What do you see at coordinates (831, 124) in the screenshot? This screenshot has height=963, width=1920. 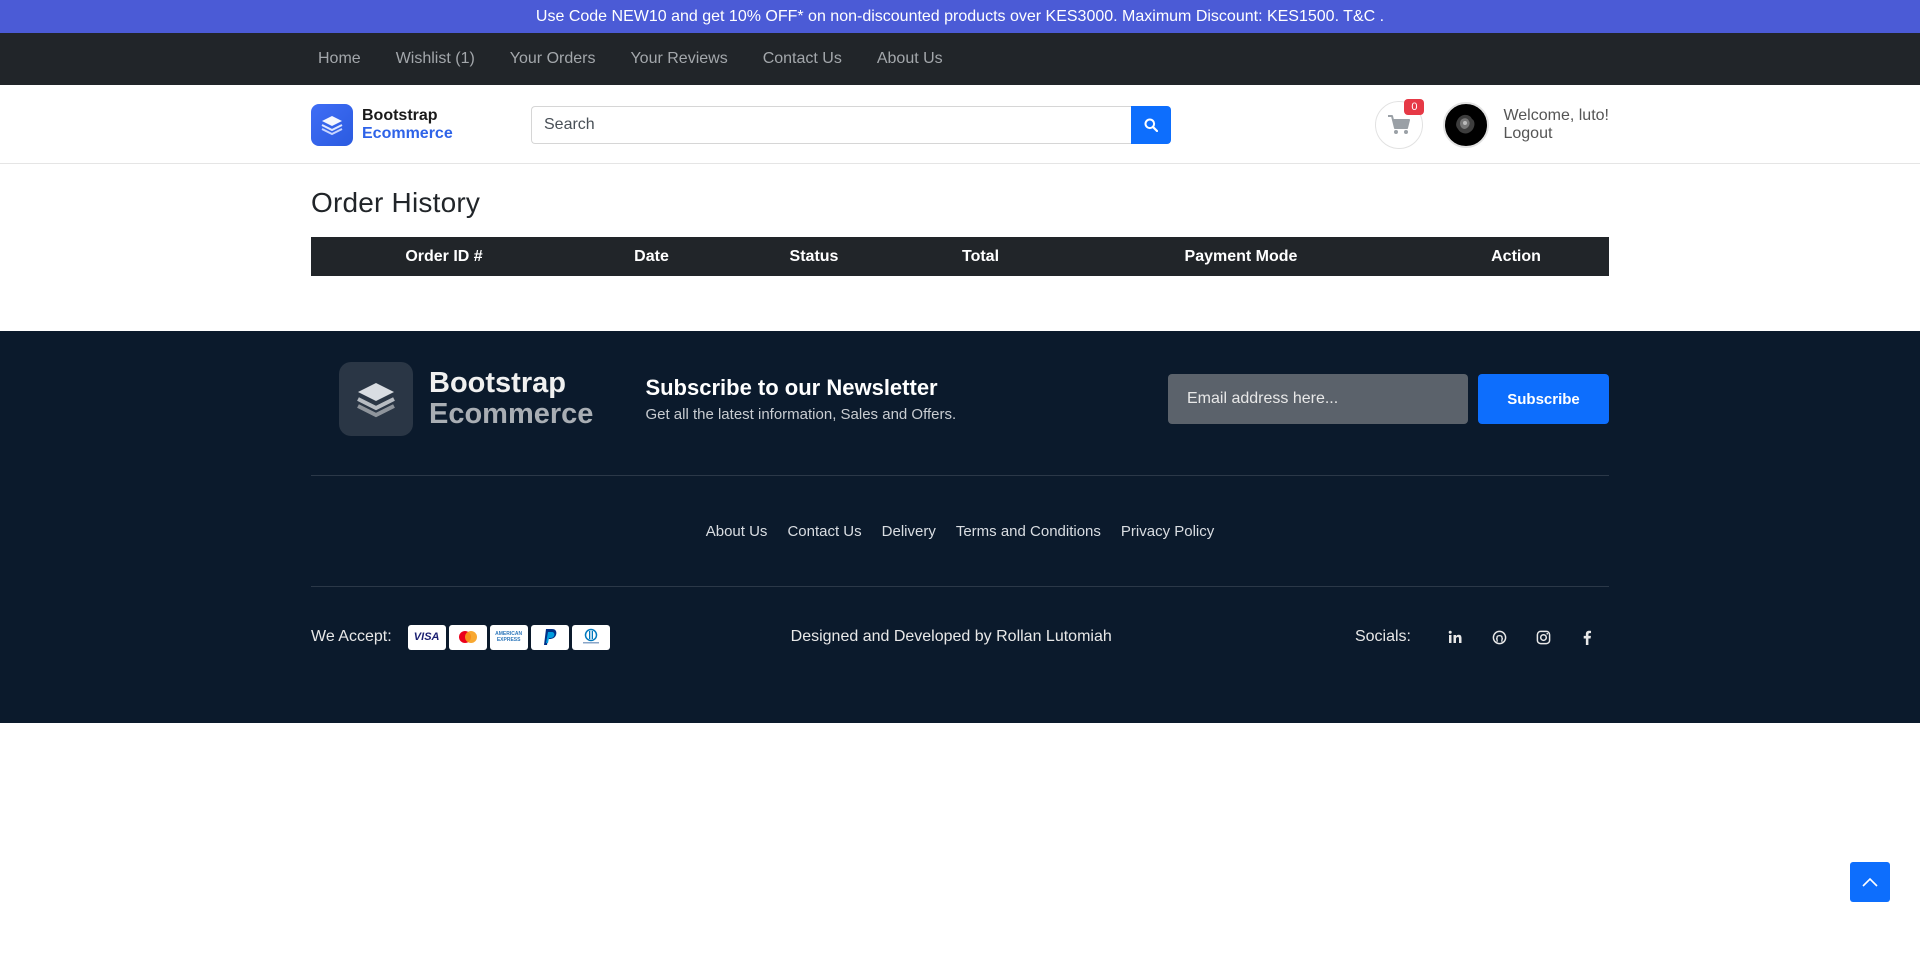 I see `search-input` at bounding box center [831, 124].